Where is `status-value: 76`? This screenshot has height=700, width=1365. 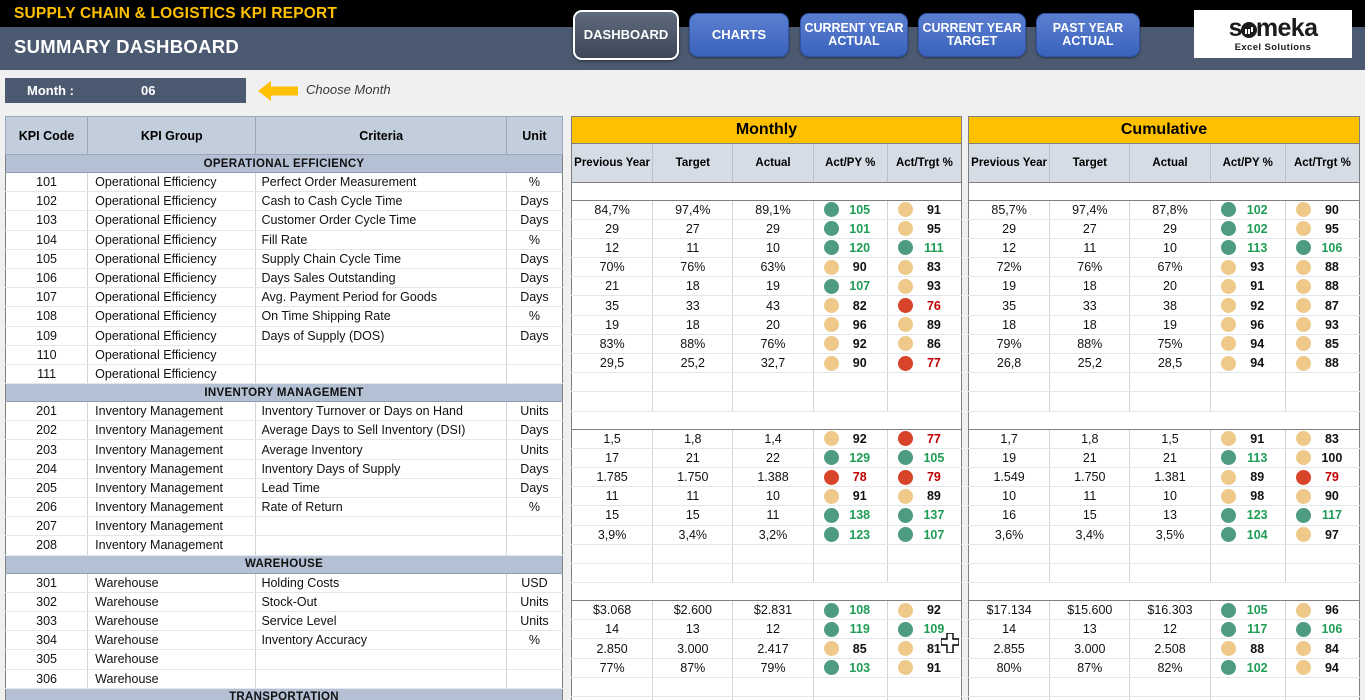 status-value: 76 is located at coordinates (933, 305).